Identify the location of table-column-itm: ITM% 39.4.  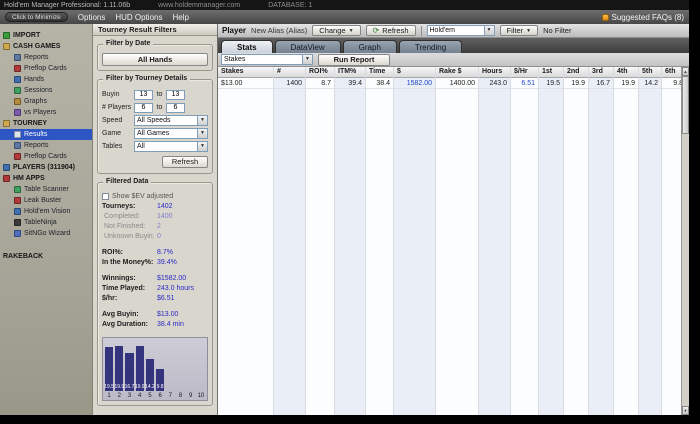
(350, 241).